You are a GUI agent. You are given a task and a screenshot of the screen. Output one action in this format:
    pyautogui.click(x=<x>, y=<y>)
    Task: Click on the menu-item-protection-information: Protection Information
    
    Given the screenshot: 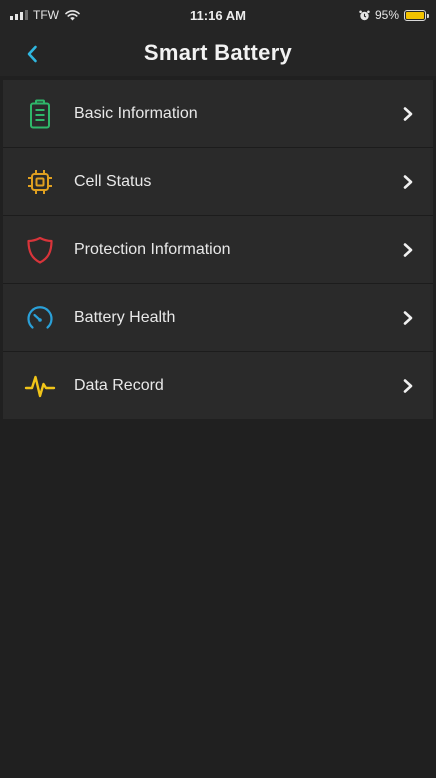 What is the action you would take?
    pyautogui.click(x=218, y=250)
    